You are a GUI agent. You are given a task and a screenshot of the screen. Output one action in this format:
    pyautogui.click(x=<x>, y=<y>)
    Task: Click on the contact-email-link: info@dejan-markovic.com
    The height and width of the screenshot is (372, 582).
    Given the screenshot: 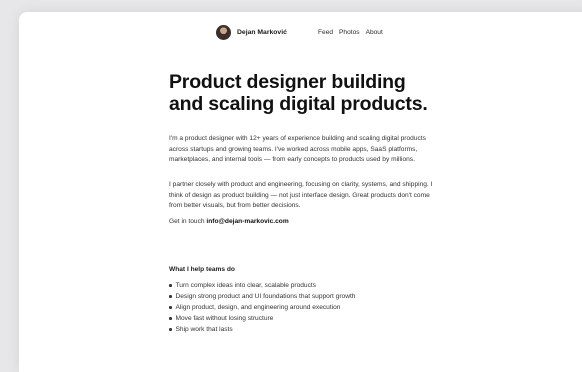 What is the action you would take?
    pyautogui.click(x=247, y=221)
    